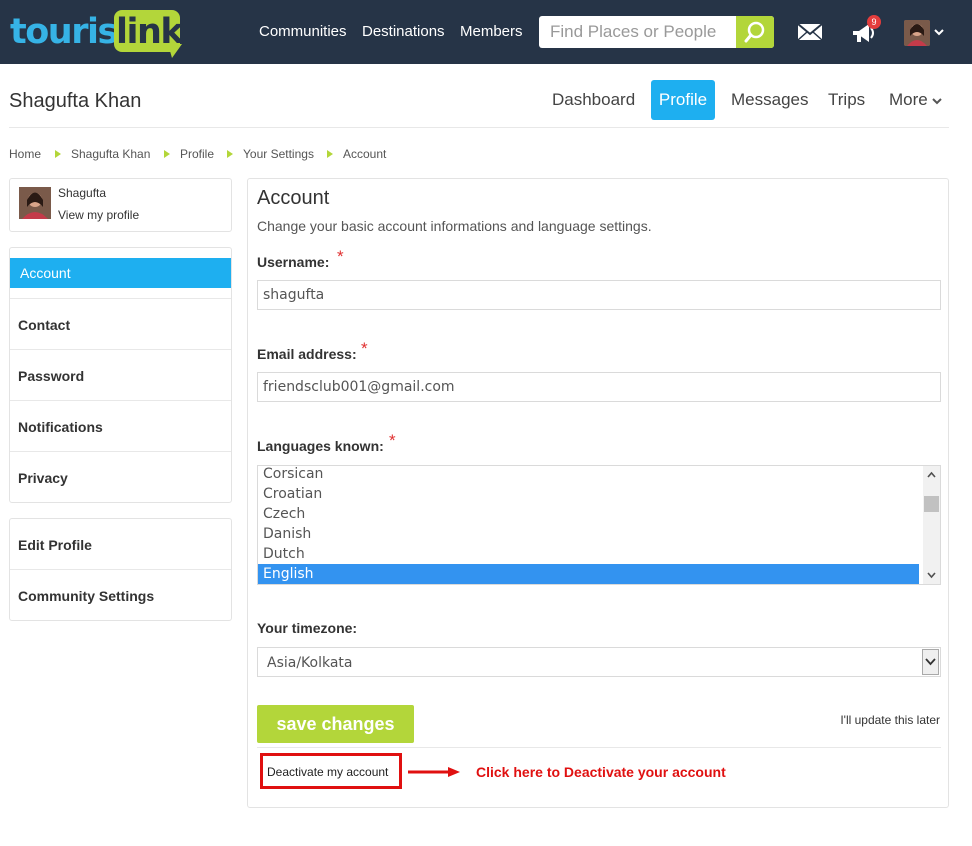 The height and width of the screenshot is (846, 972). What do you see at coordinates (86, 596) in the screenshot?
I see `sidebar-item-label: Community Settings` at bounding box center [86, 596].